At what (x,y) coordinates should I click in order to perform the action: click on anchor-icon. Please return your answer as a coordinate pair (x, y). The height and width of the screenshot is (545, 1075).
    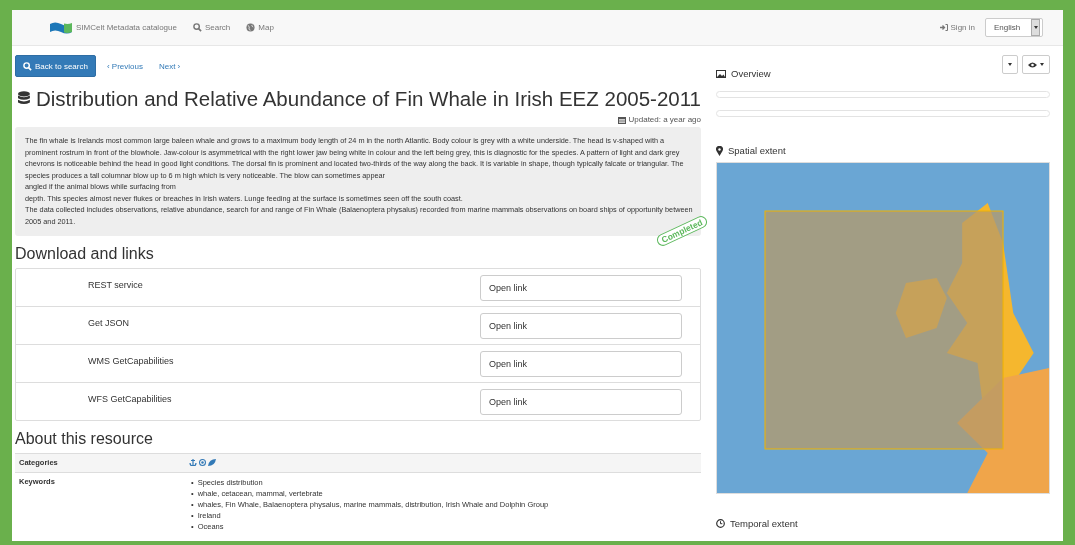
    Looking at the image, I should click on (193, 462).